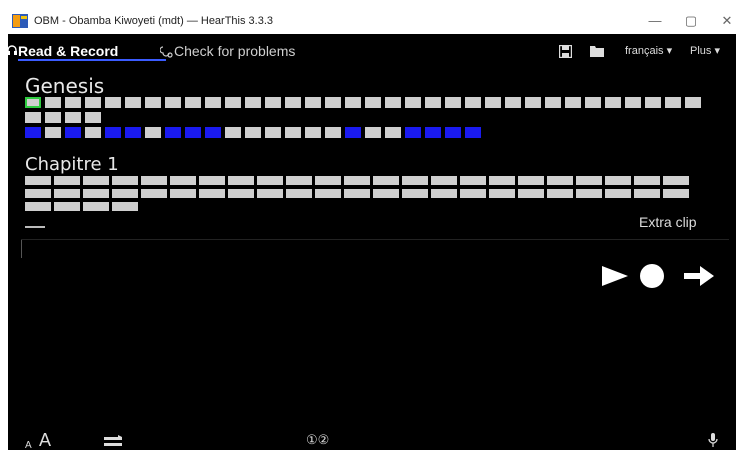 This screenshot has width=744, height=451. Describe the element at coordinates (705, 50) in the screenshot. I see `more-menu: Plus ▾` at that location.